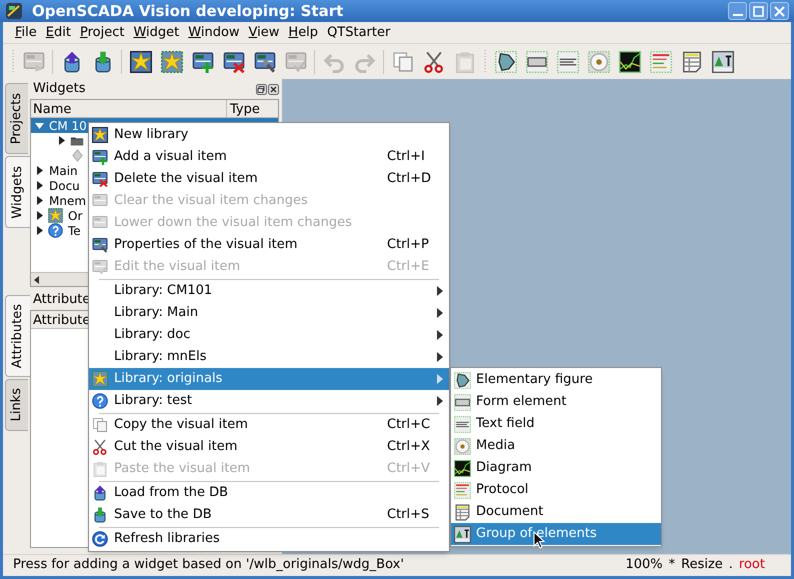  Describe the element at coordinates (751, 565) in the screenshot. I see `user-label: root` at that location.